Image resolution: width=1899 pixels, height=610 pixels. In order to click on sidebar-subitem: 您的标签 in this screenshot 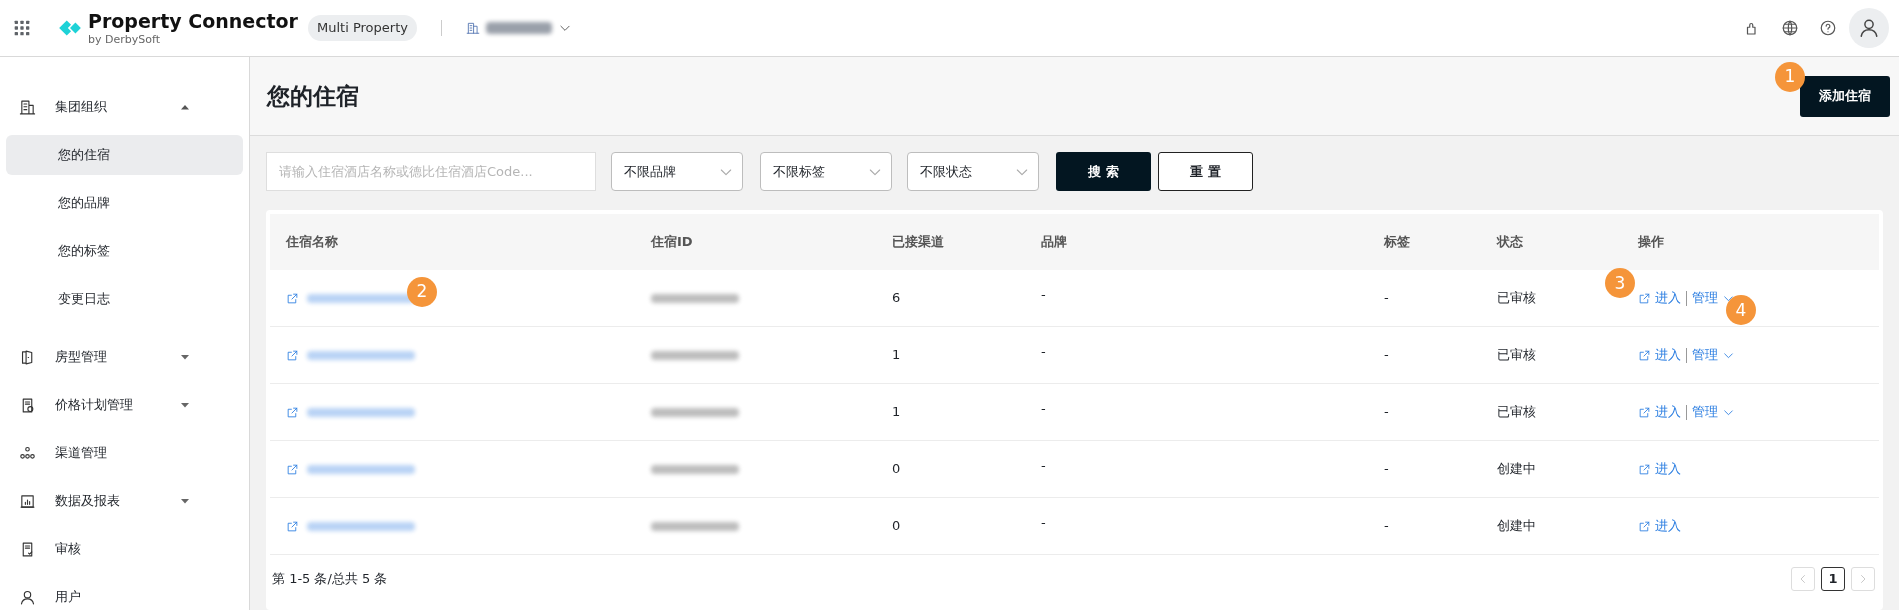, I will do `click(124, 251)`.